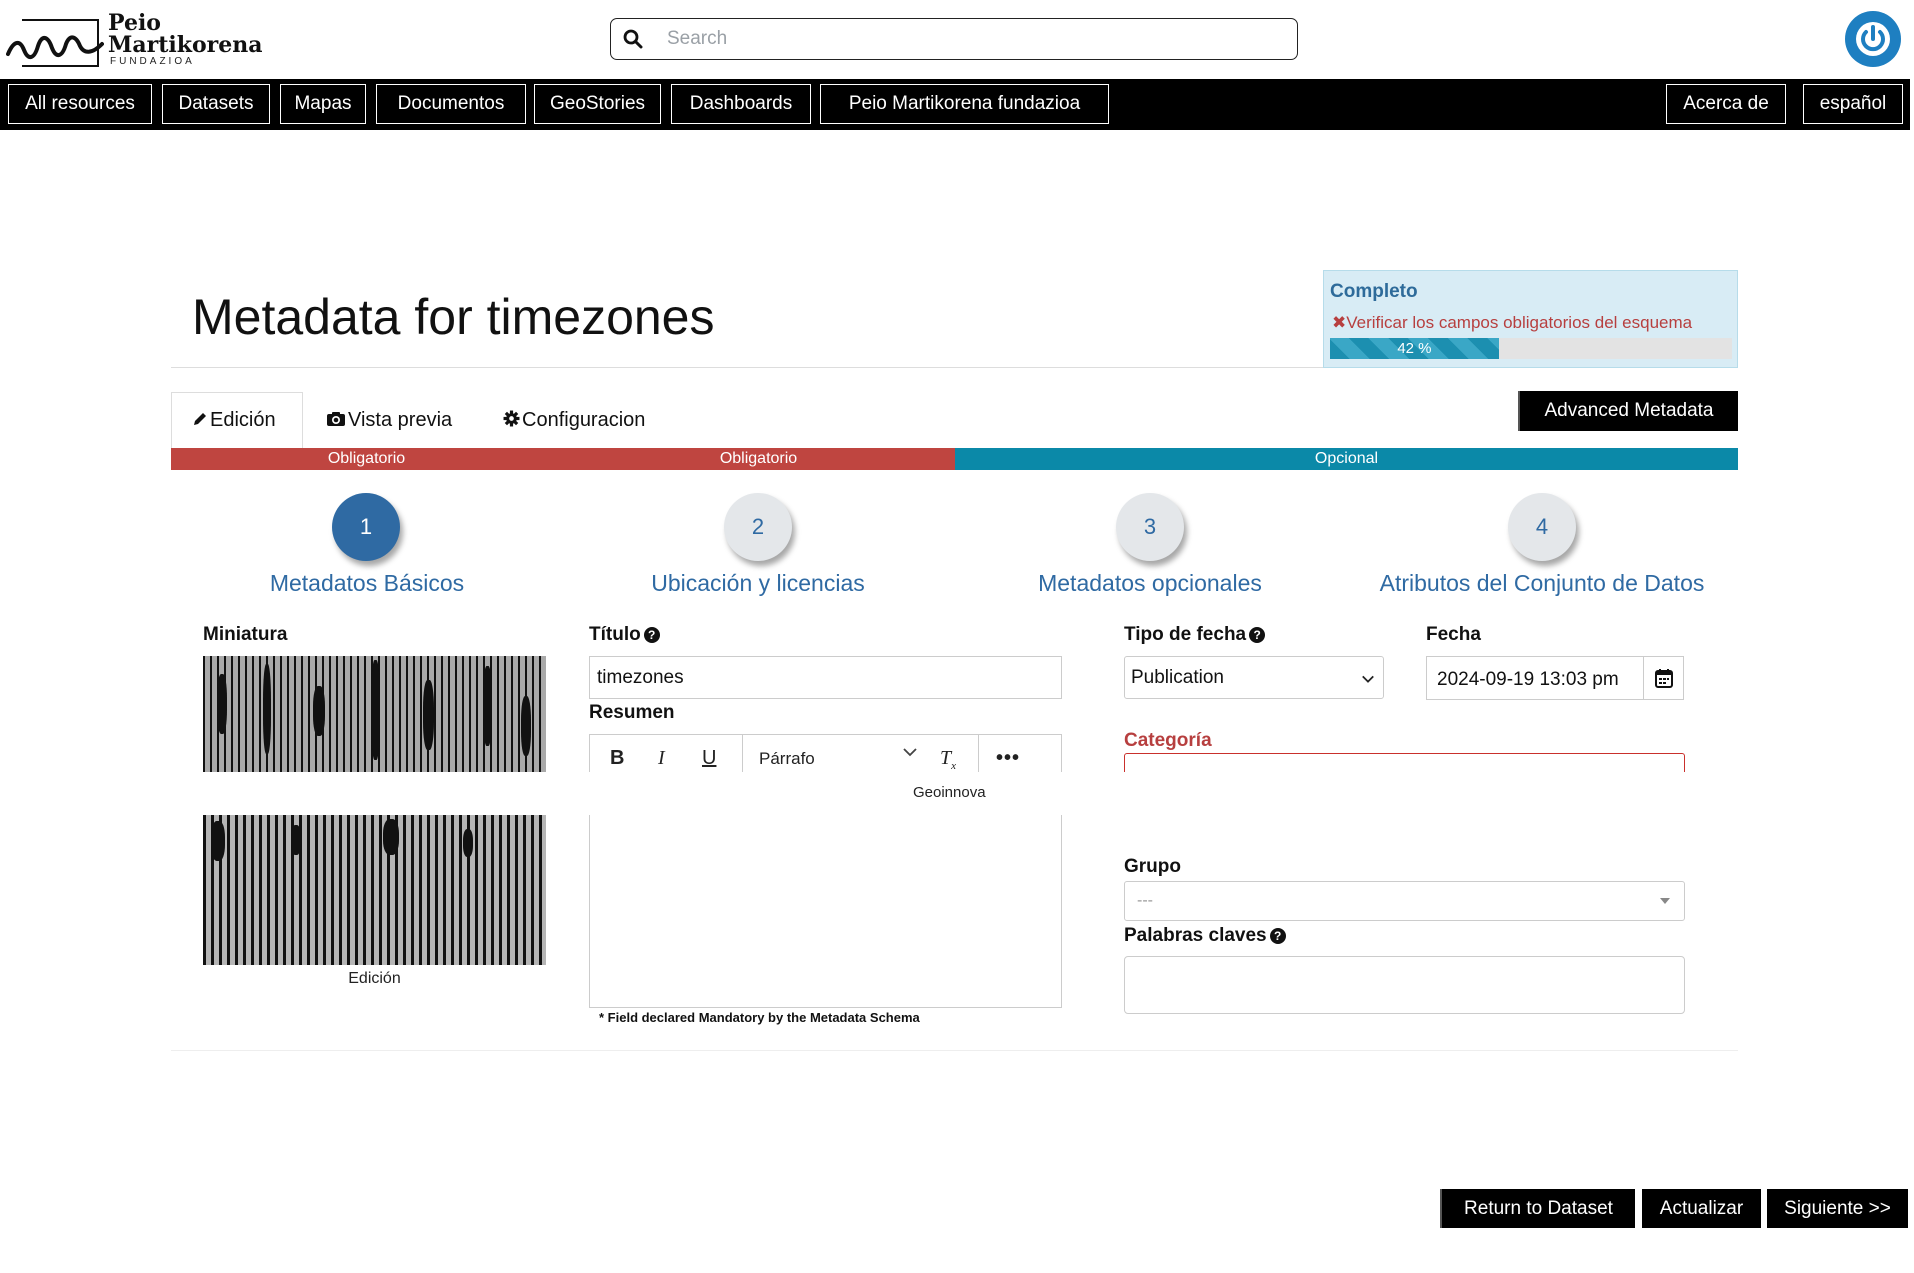  Describe the element at coordinates (967, 39) in the screenshot. I see `search-input` at that location.